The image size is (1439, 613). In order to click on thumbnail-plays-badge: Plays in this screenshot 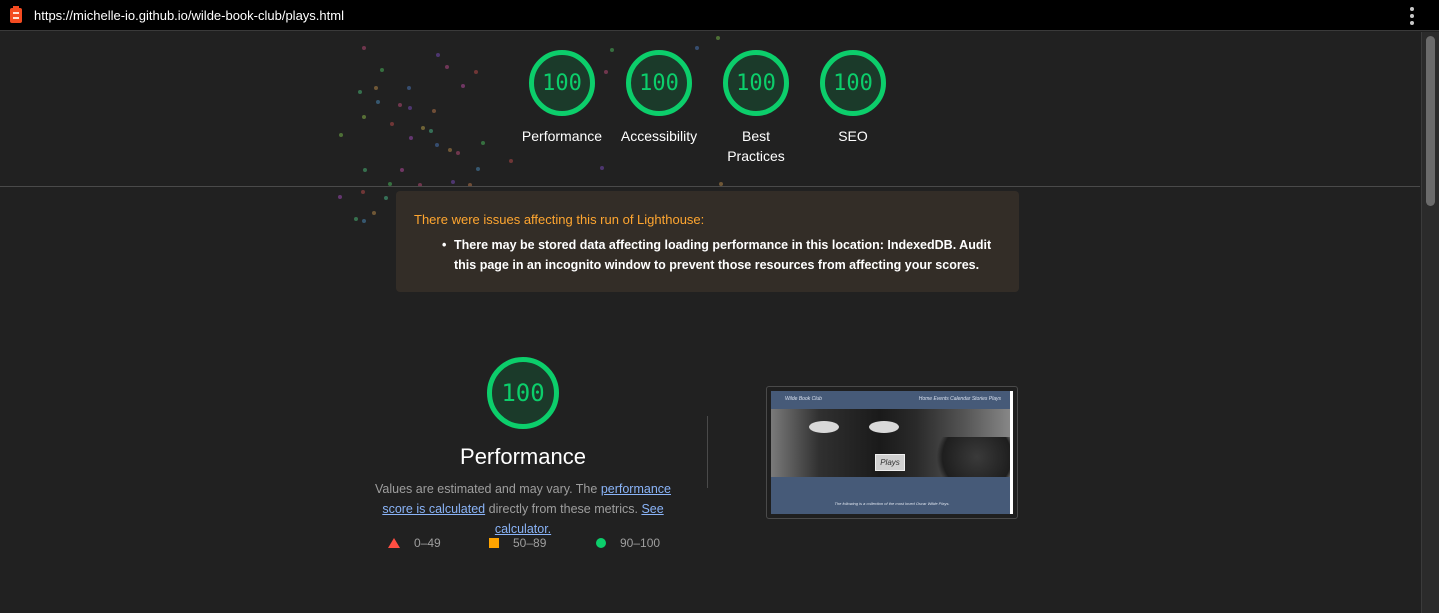, I will do `click(890, 462)`.